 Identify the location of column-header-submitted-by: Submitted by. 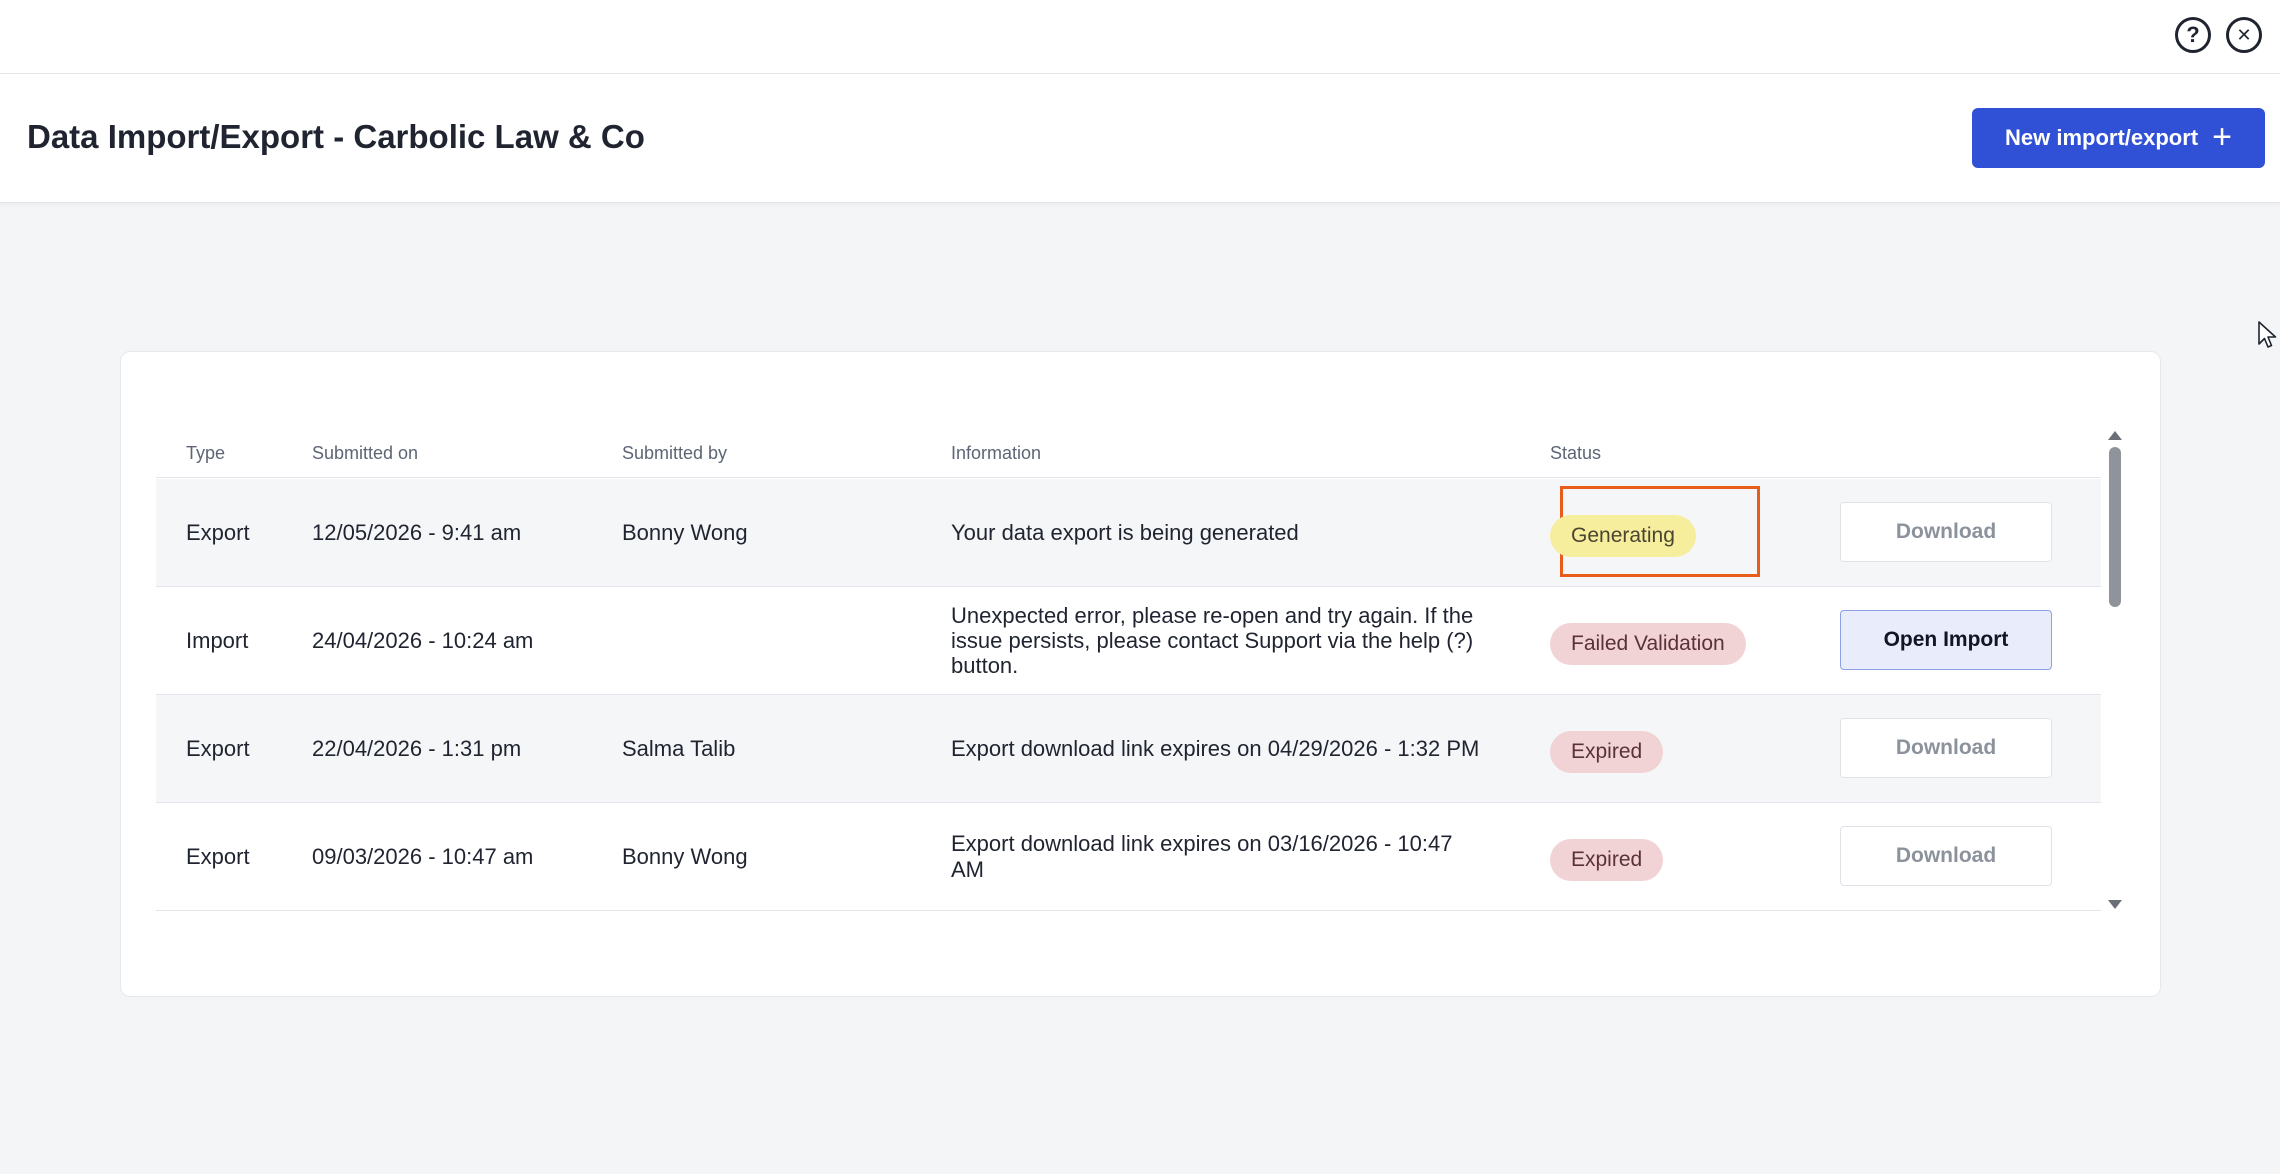
(675, 453).